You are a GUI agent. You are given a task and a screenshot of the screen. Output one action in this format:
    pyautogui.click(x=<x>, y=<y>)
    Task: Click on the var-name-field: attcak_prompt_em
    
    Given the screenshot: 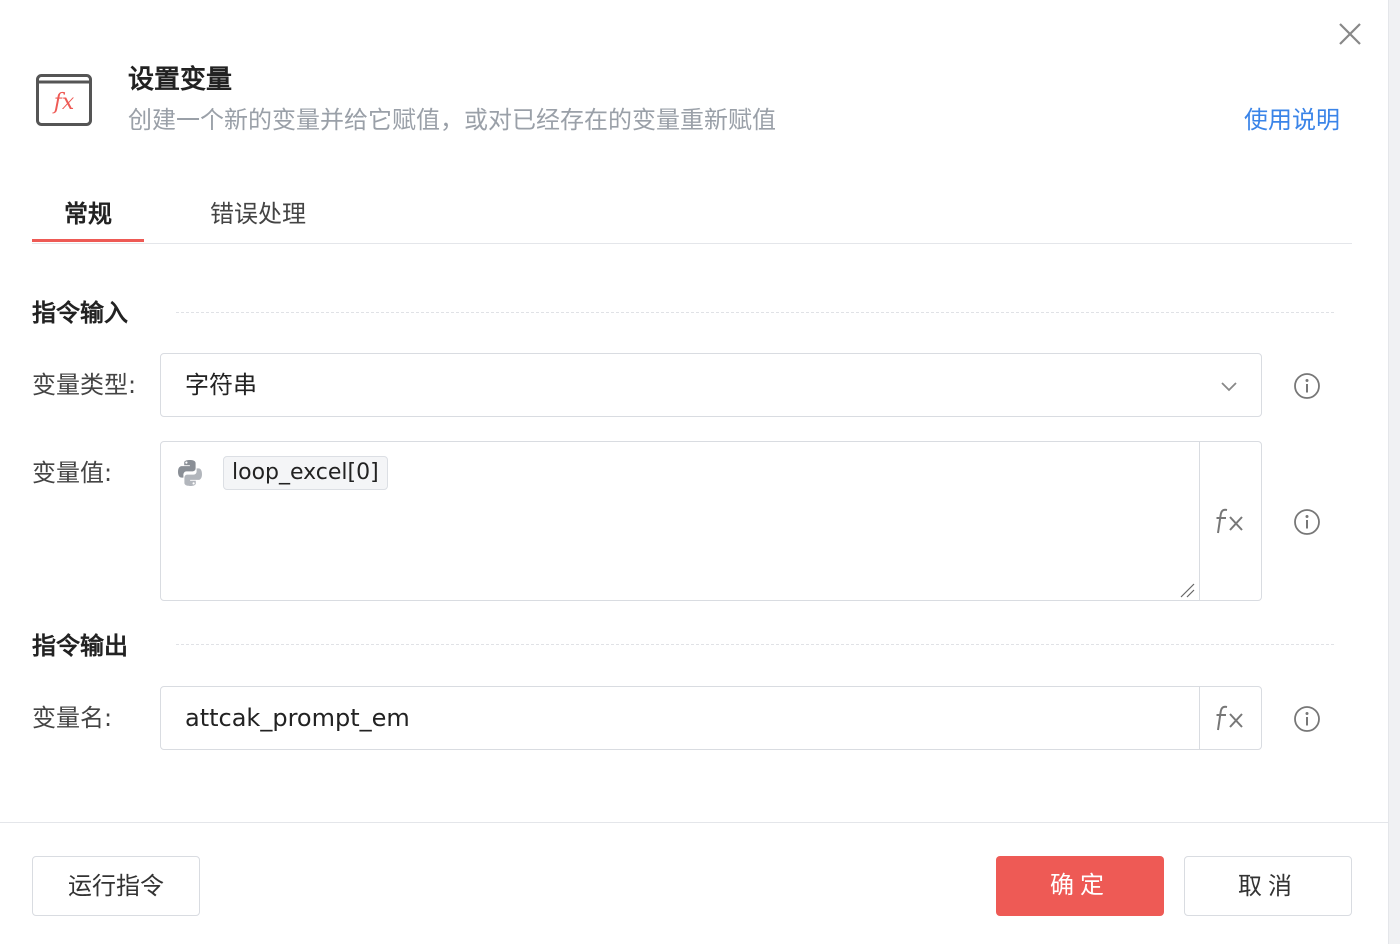 What is the action you would take?
    pyautogui.click(x=711, y=718)
    